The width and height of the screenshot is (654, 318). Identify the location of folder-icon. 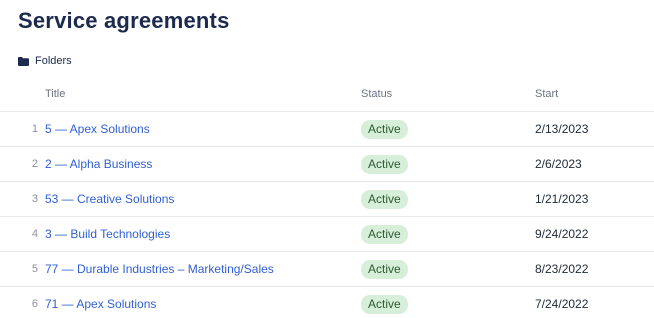
(23, 61).